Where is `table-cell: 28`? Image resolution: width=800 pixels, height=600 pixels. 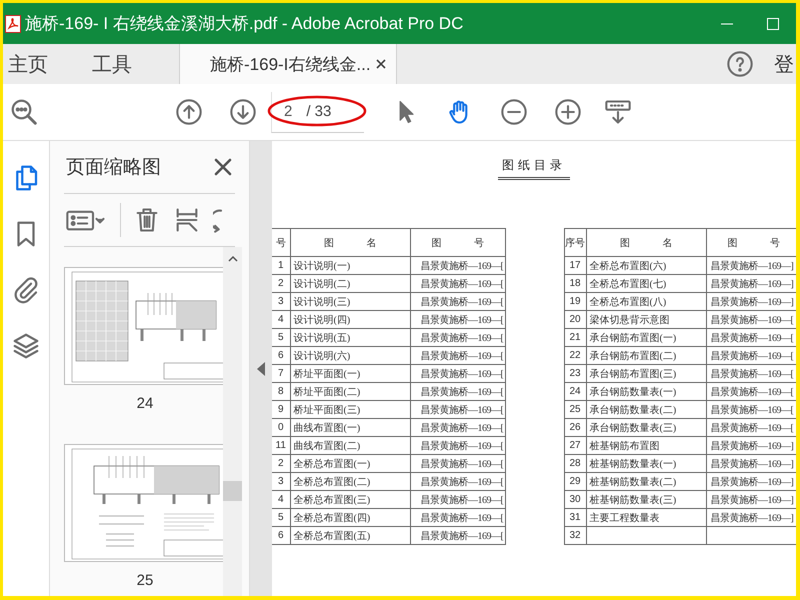
table-cell: 28 is located at coordinates (575, 463).